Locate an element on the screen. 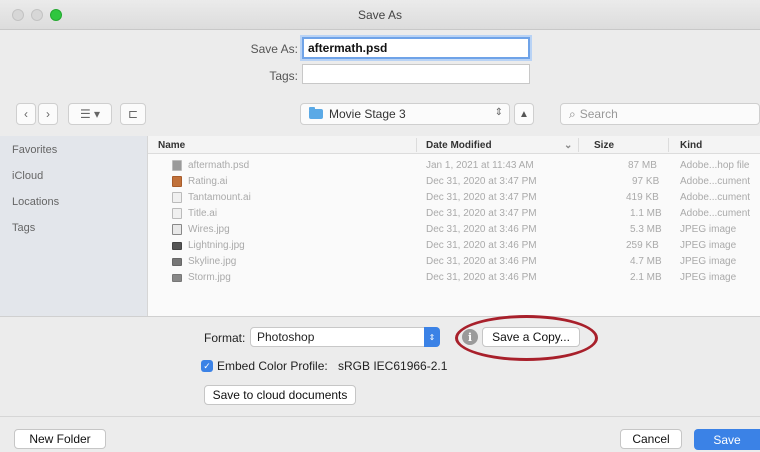  column-date-modified: Date Modified is located at coordinates (459, 145).